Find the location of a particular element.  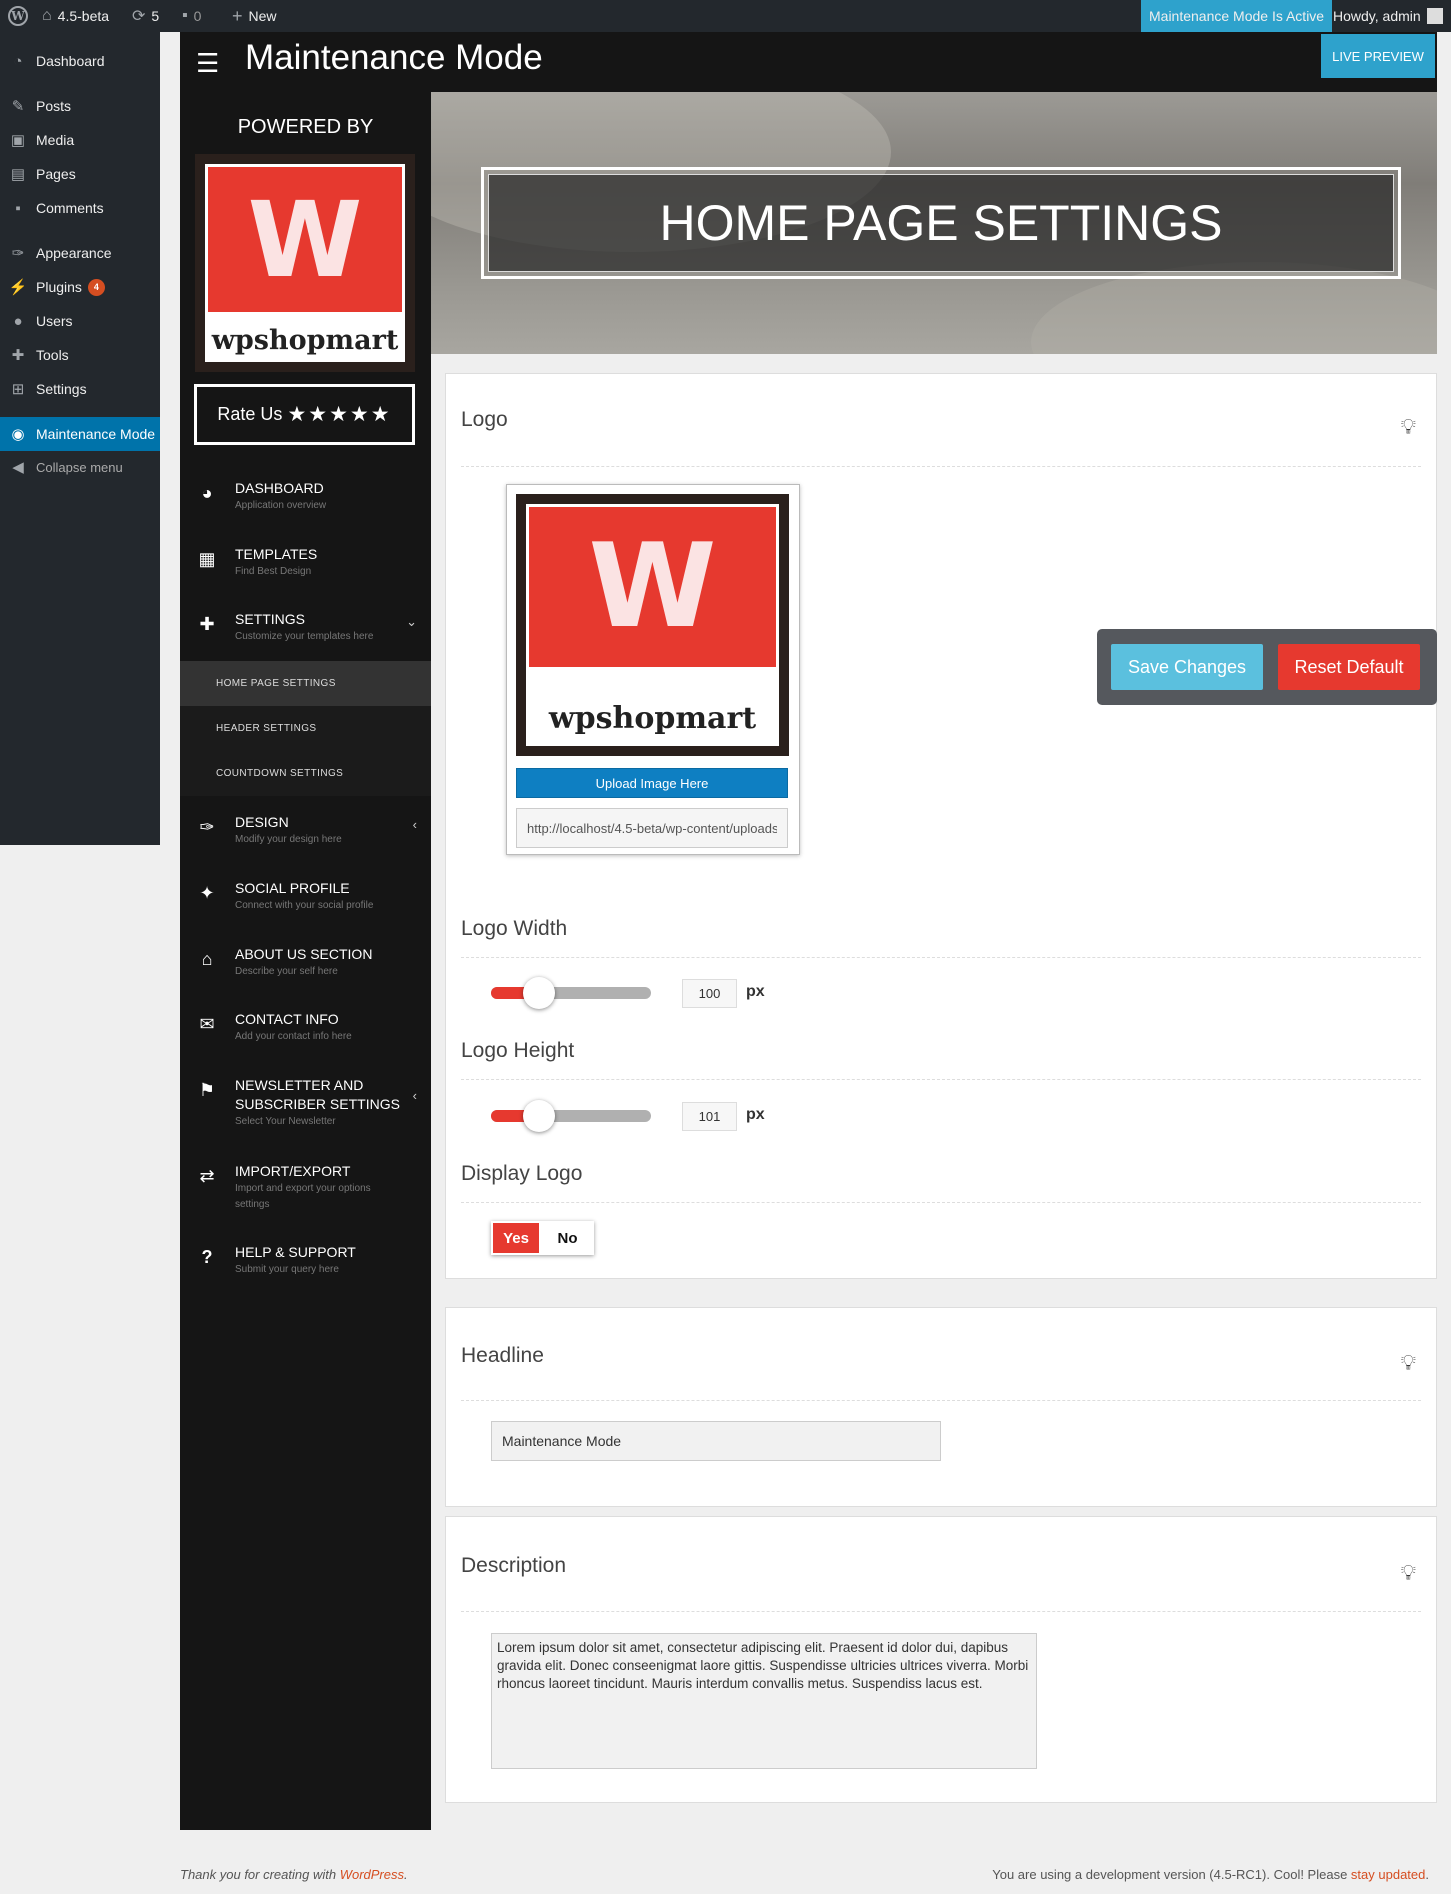

logo-height-slider-handle is located at coordinates (539, 1116).